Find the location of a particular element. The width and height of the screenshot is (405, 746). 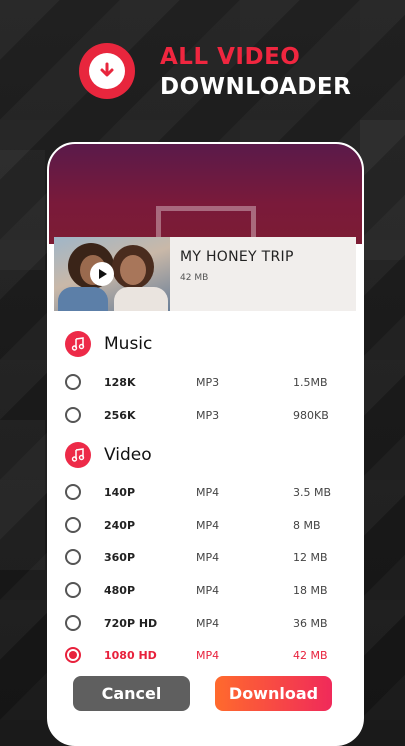

option-row: 128K MP3 1.5MB is located at coordinates (205, 382).